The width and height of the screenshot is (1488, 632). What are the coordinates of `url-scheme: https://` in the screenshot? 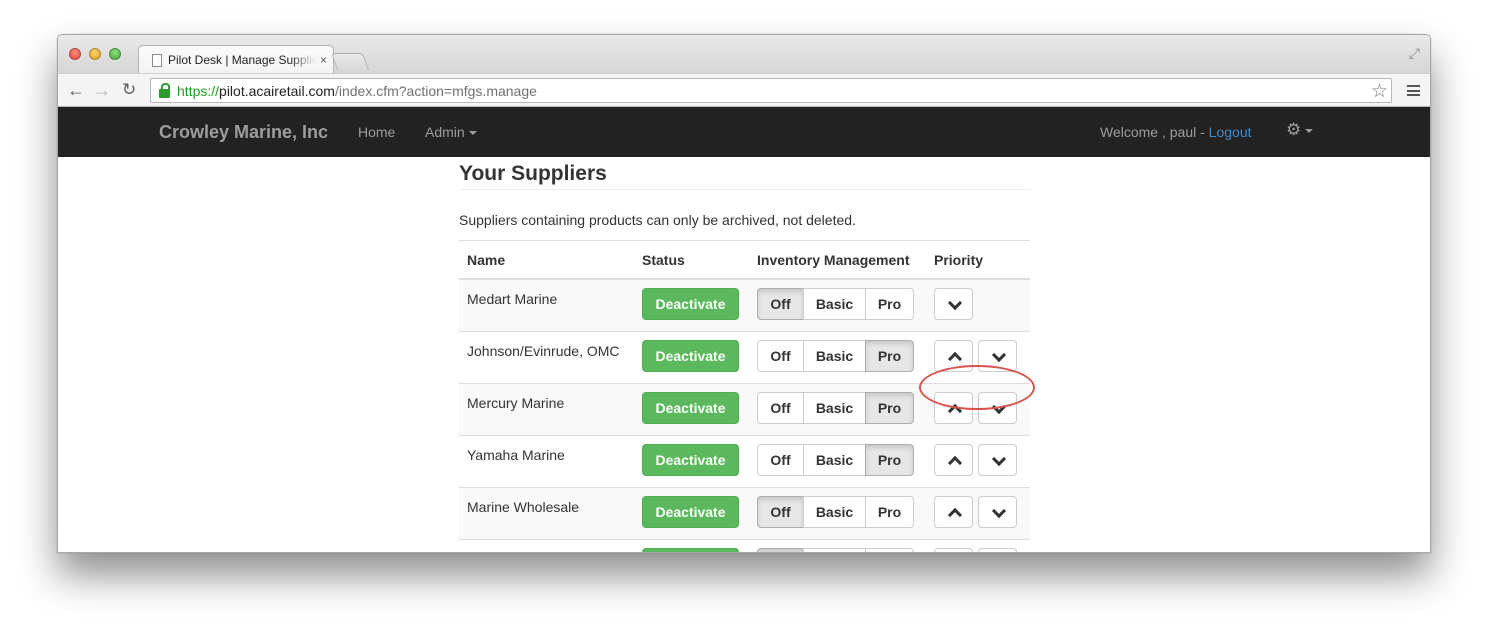 It's located at (198, 90).